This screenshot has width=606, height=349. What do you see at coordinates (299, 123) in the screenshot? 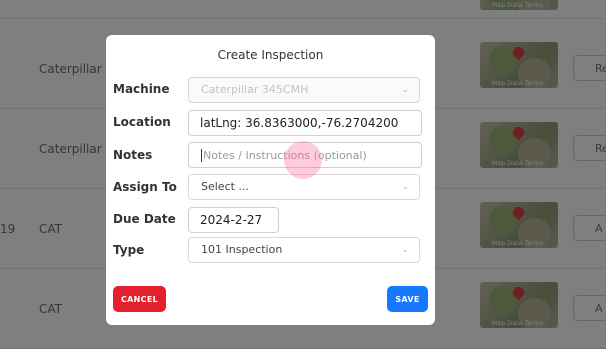
I see `location-value: latLng: 36.8363000,-76.2704200` at bounding box center [299, 123].